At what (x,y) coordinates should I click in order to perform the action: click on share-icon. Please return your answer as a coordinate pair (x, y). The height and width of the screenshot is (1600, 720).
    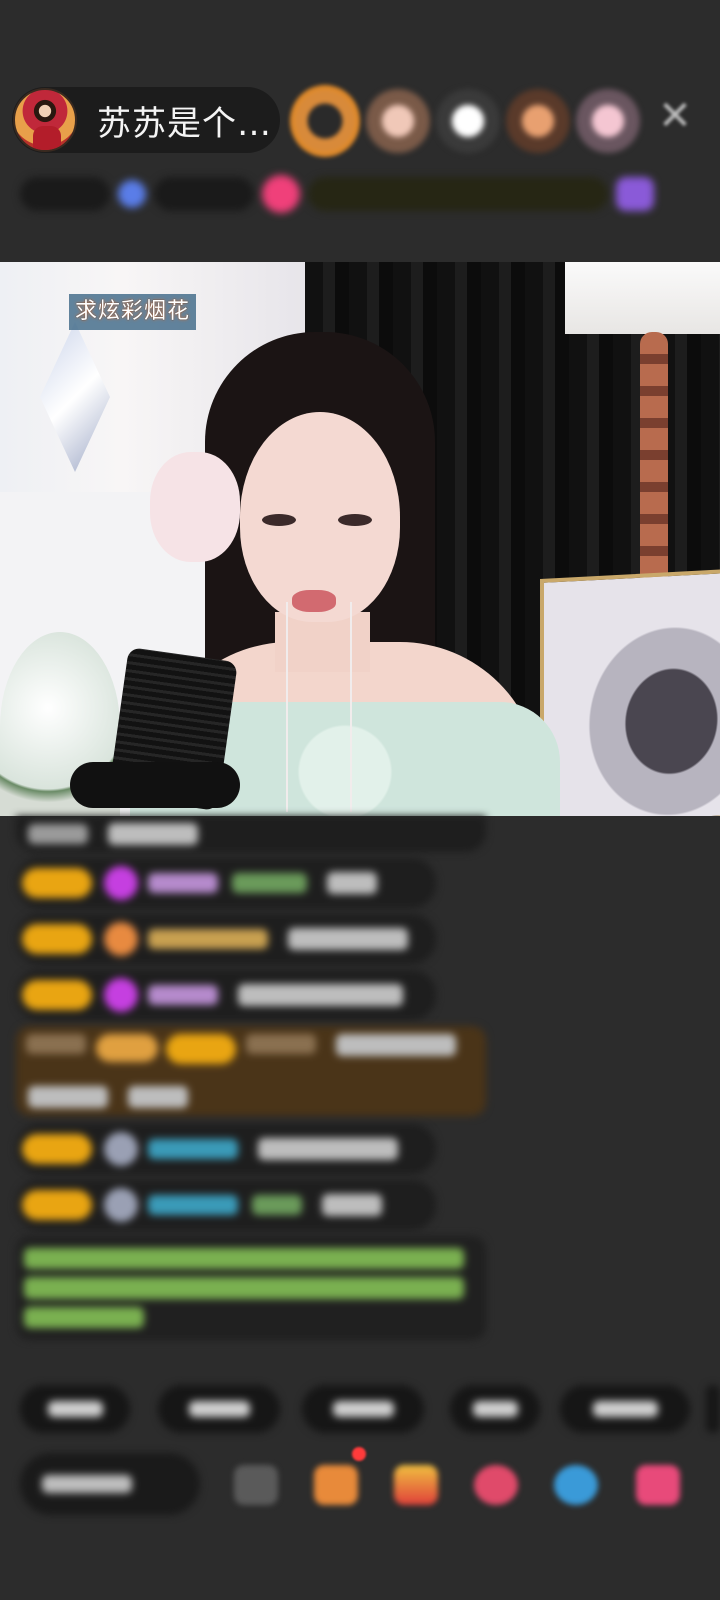
    Looking at the image, I should click on (576, 1485).